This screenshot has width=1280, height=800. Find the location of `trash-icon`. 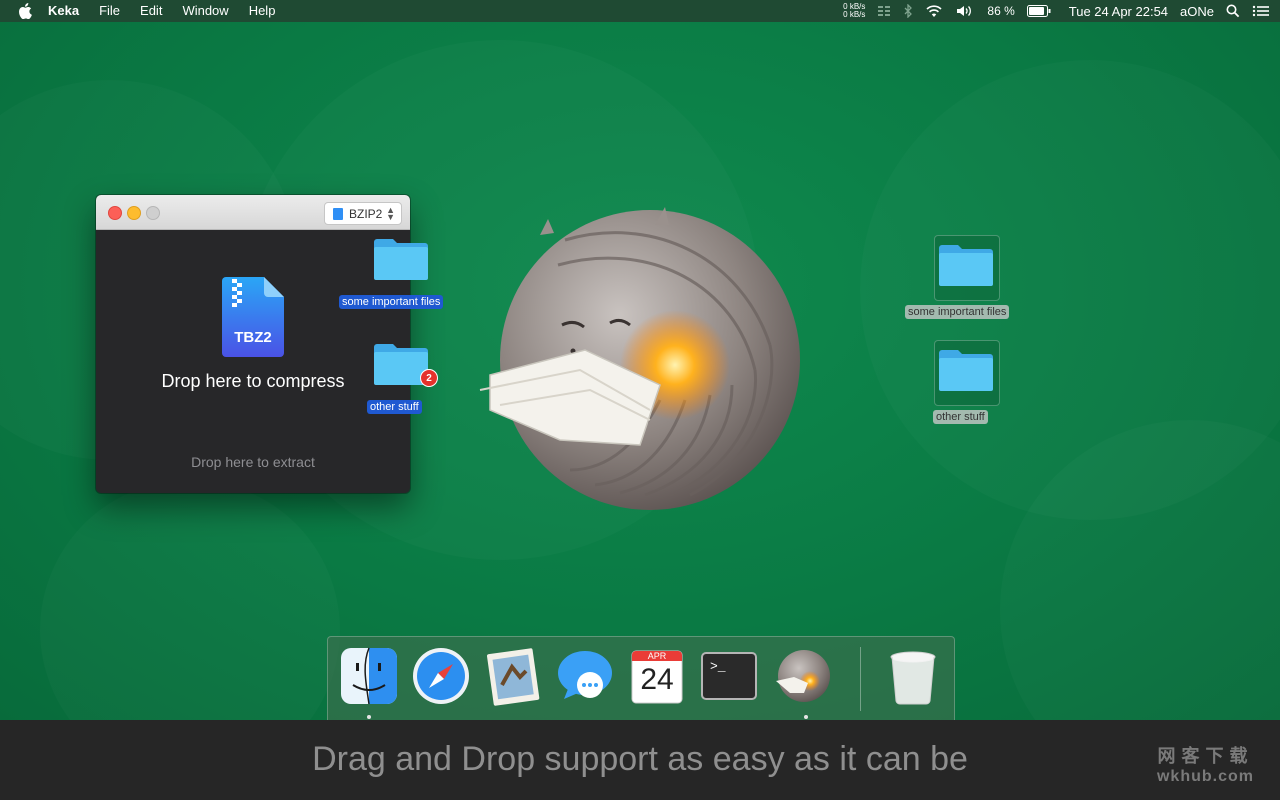

trash-icon is located at coordinates (913, 676).